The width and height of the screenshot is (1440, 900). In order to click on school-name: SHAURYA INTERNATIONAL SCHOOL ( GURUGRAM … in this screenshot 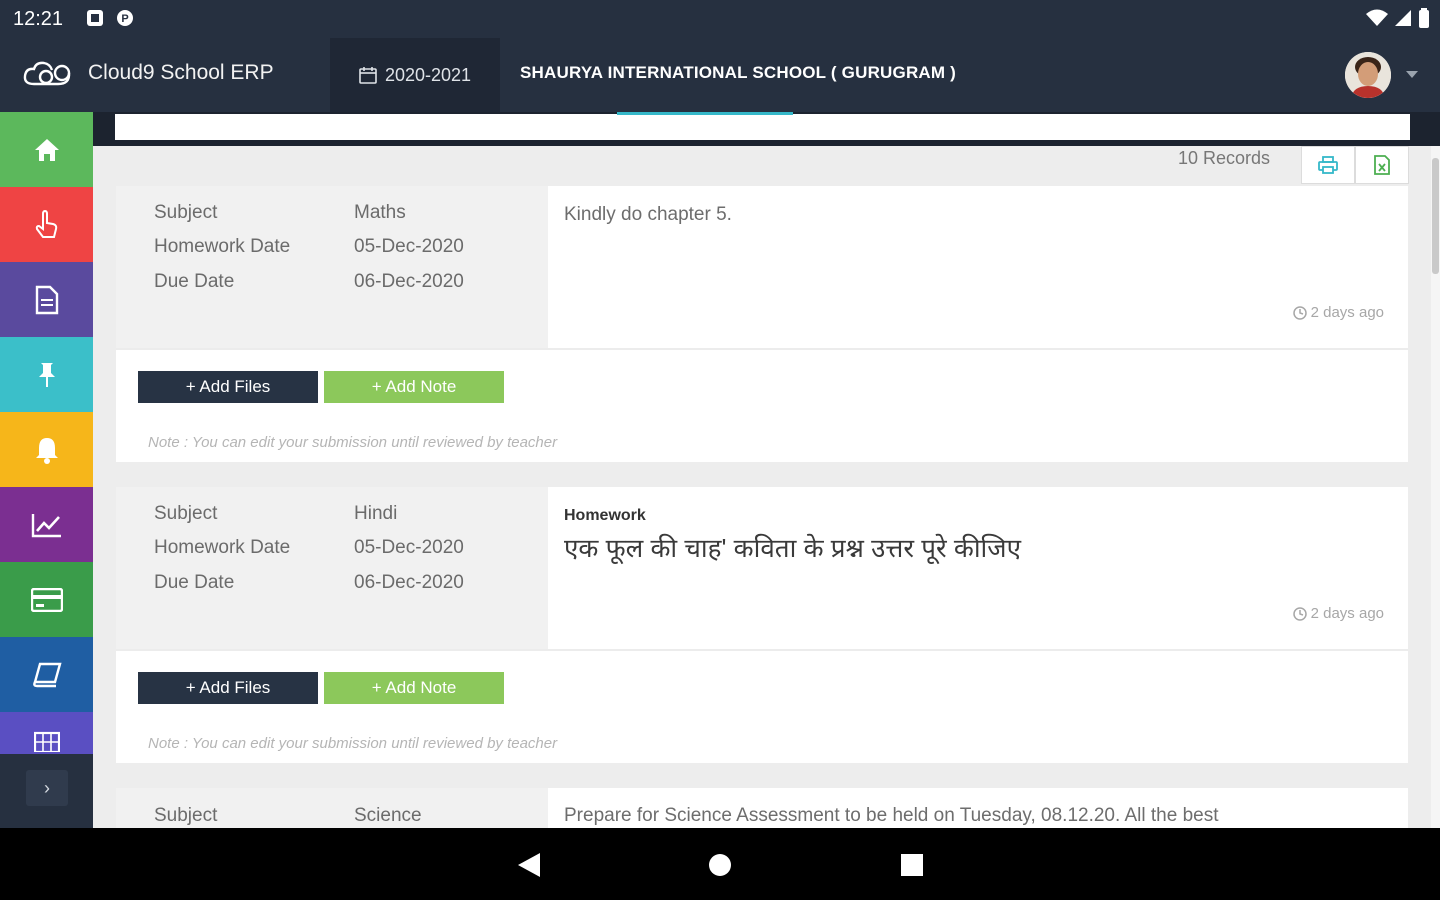, I will do `click(738, 72)`.